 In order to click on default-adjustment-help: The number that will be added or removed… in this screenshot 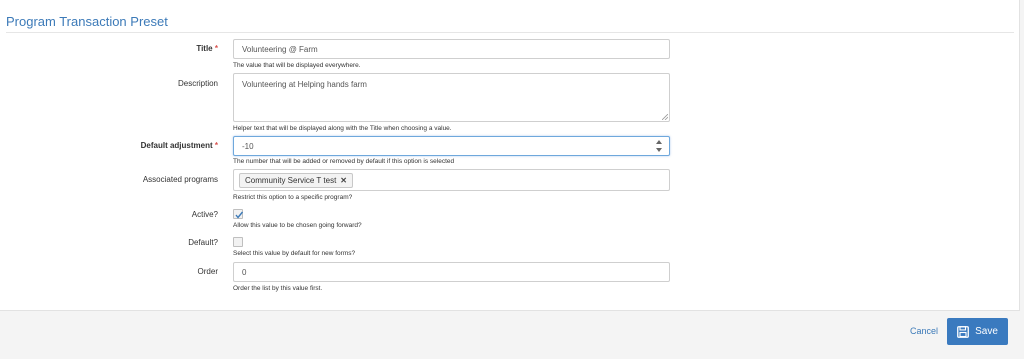, I will do `click(344, 161)`.